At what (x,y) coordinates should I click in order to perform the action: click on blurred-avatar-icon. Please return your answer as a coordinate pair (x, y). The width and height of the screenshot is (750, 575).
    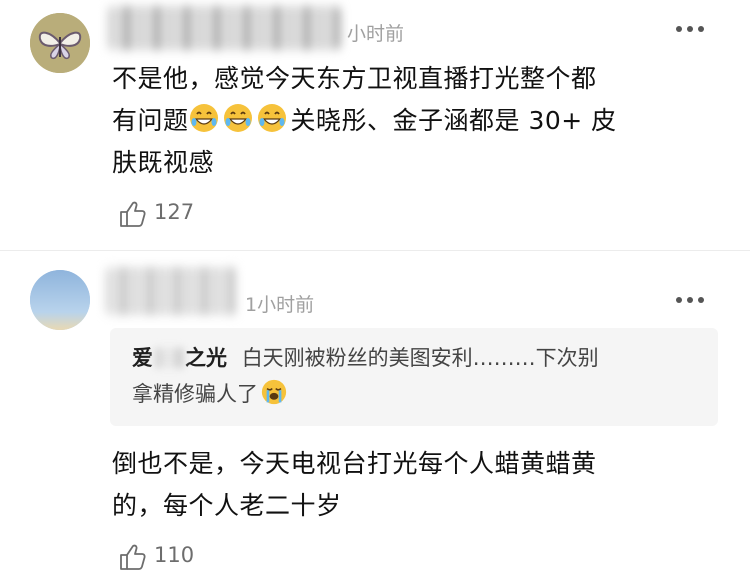
    Looking at the image, I should click on (60, 300).